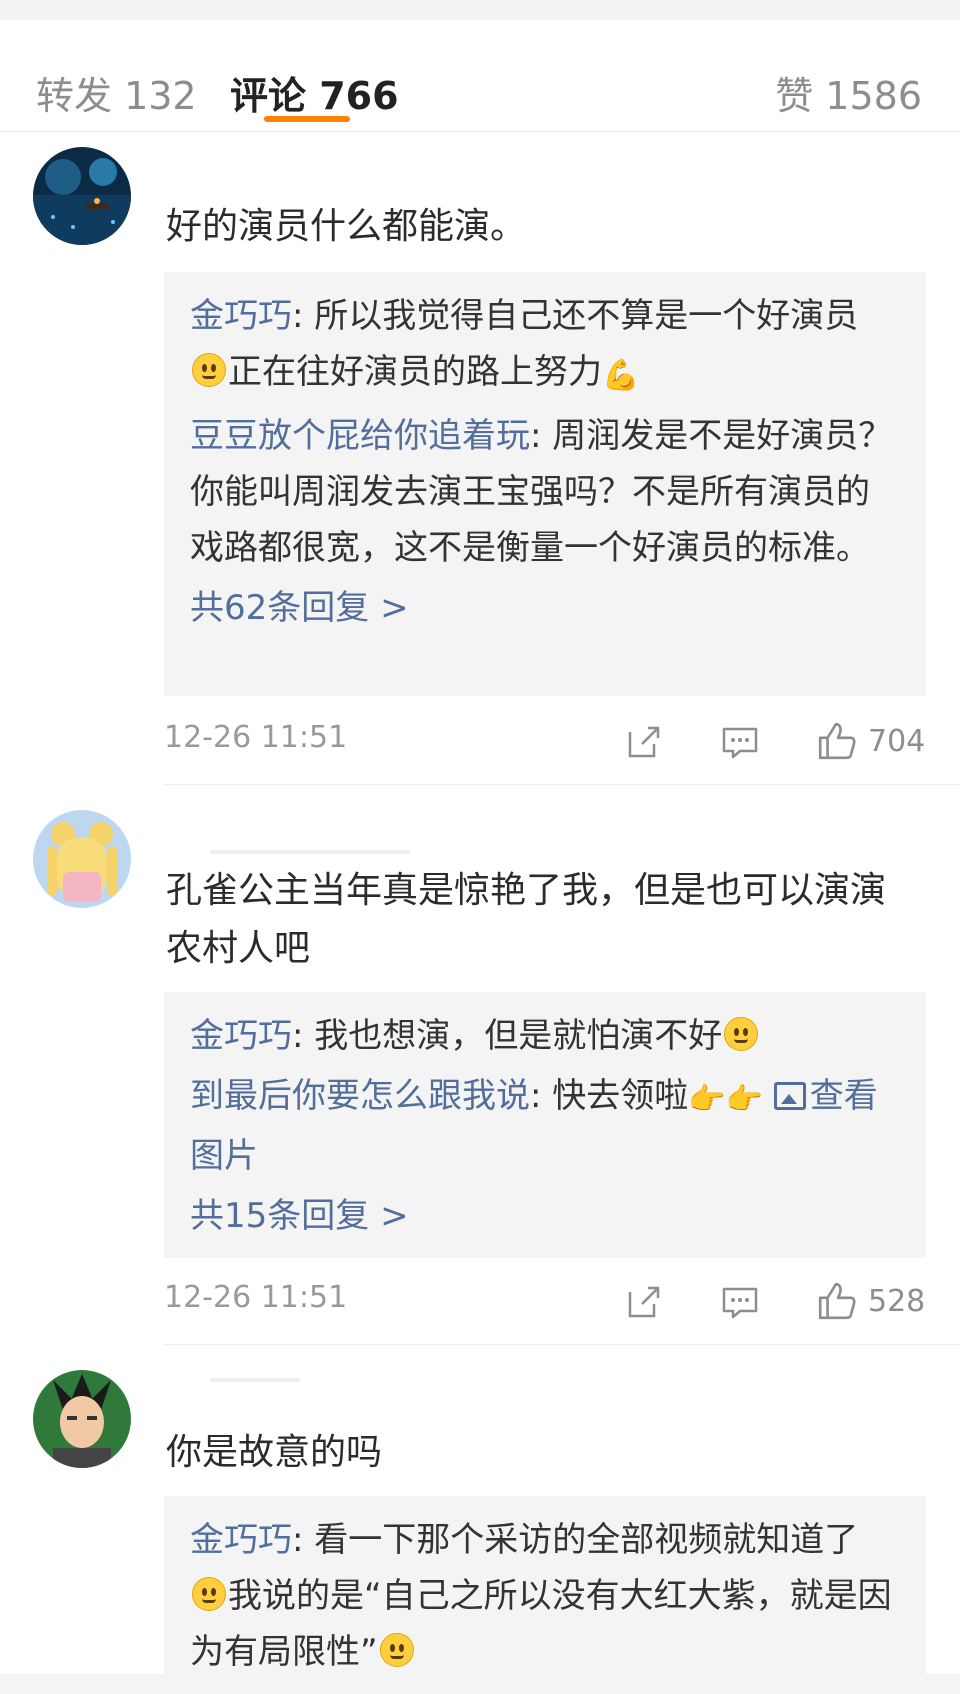 The width and height of the screenshot is (960, 1694). Describe the element at coordinates (545, 1216) in the screenshot. I see `more-replies-link: 共15条回复 >` at that location.